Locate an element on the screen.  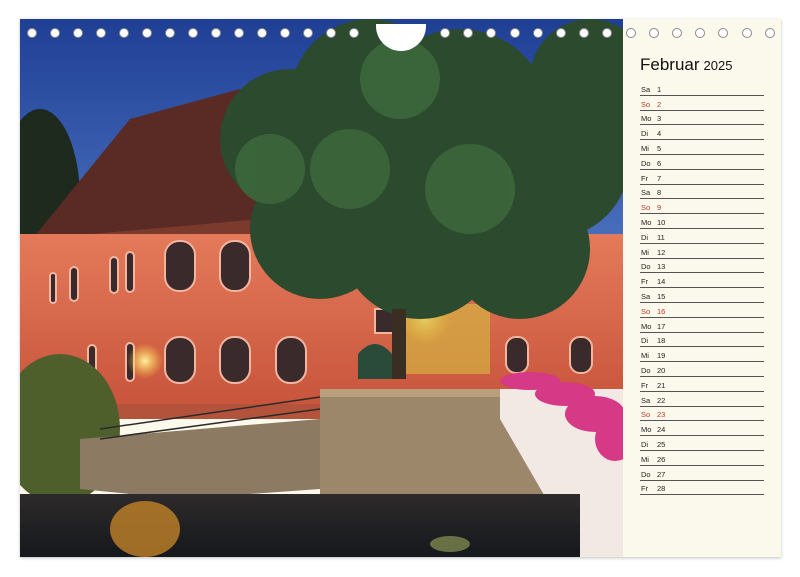
day-number: 27 is located at coordinates (661, 474).